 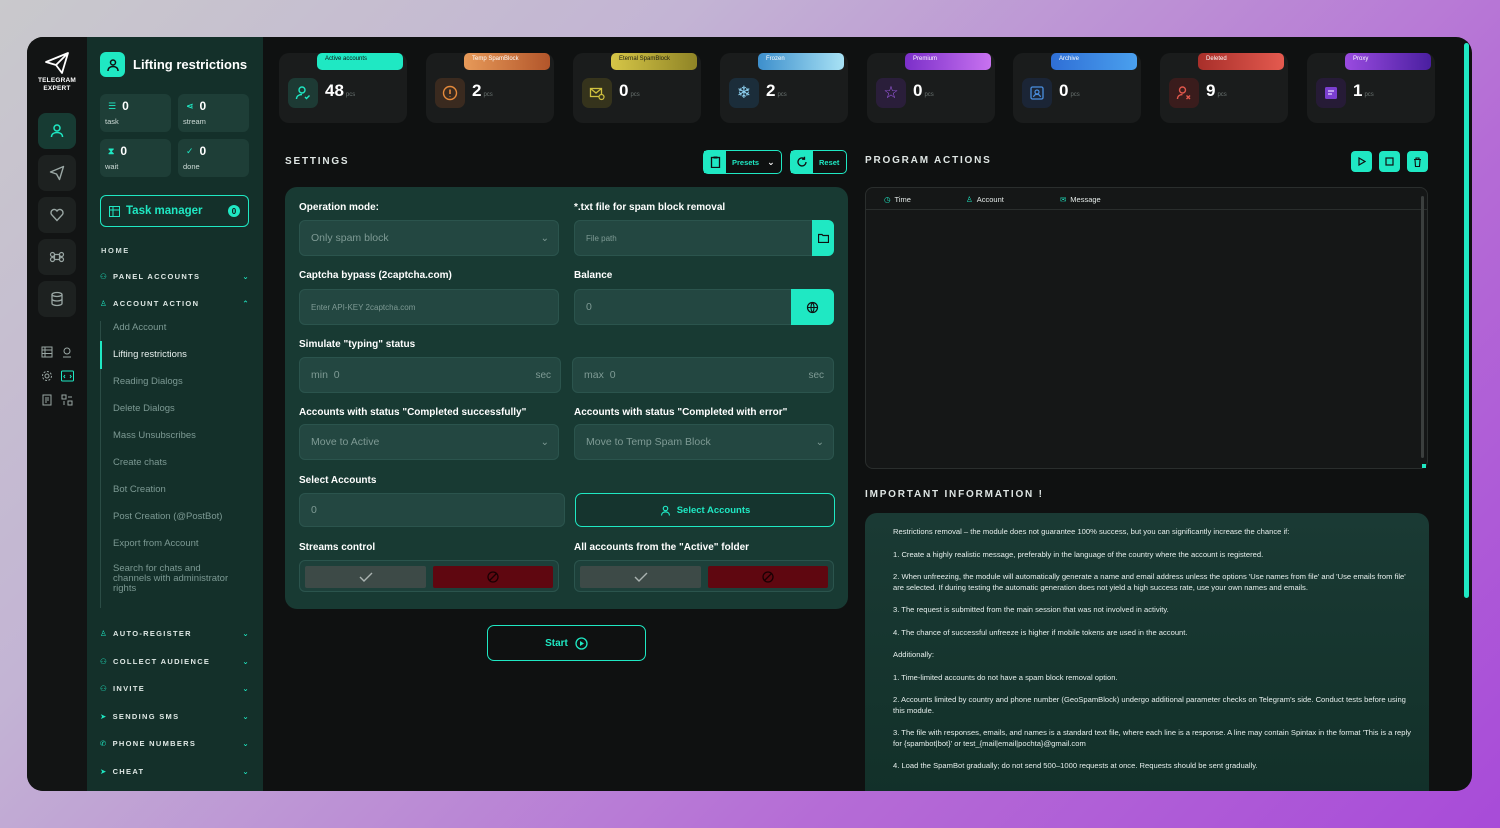 What do you see at coordinates (654, 61) in the screenshot?
I see `card-tag: Eternal SpamBlock` at bounding box center [654, 61].